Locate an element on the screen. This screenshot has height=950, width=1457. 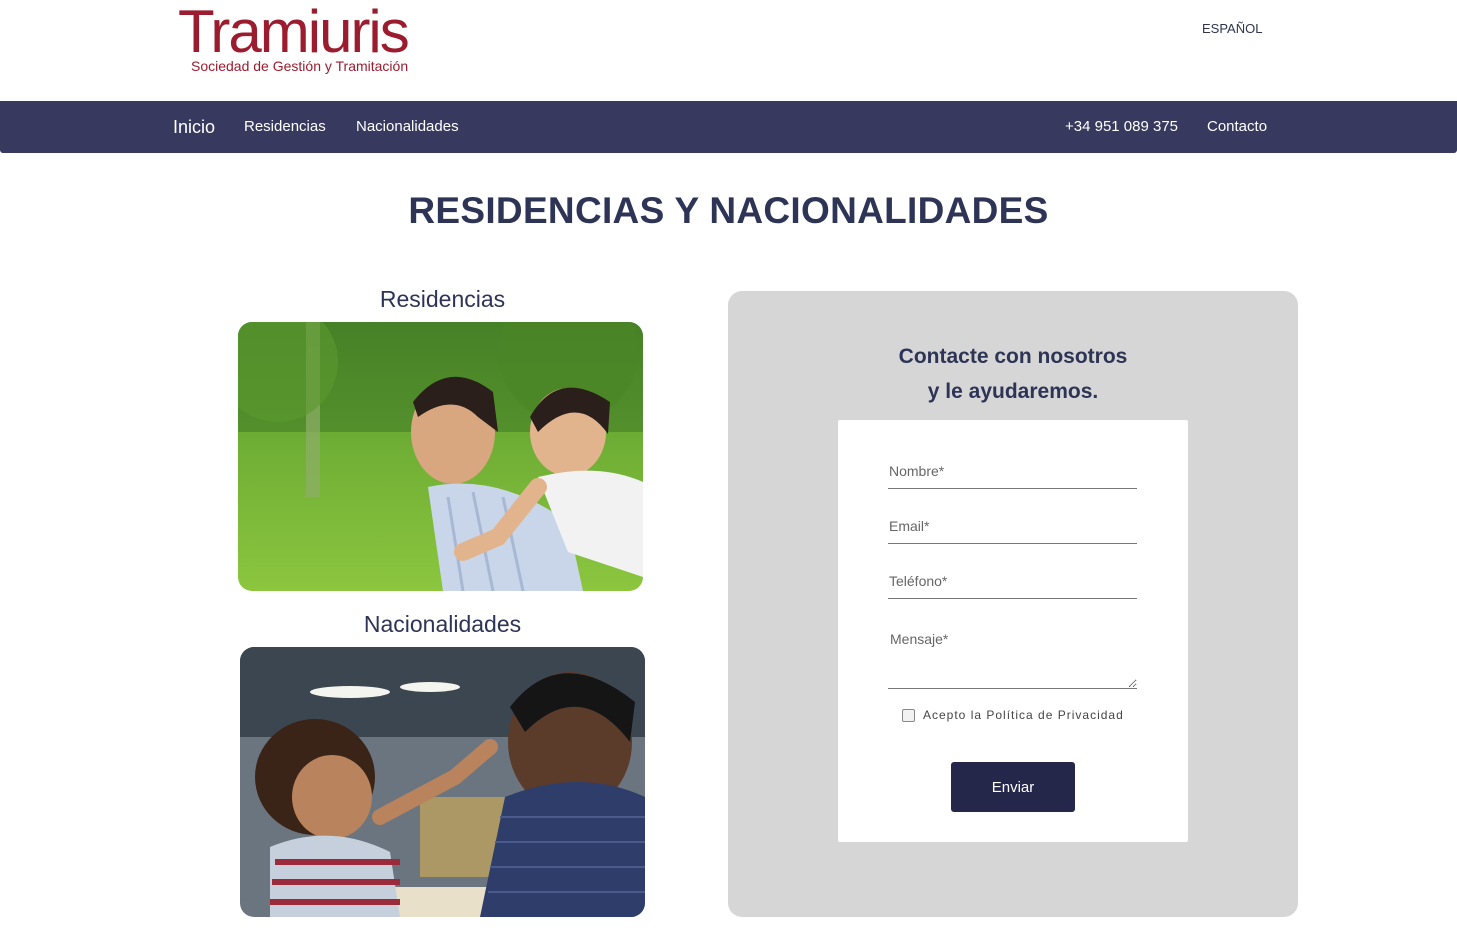
card-title-nacionalidades: Nacionalidades is located at coordinates (442, 624).